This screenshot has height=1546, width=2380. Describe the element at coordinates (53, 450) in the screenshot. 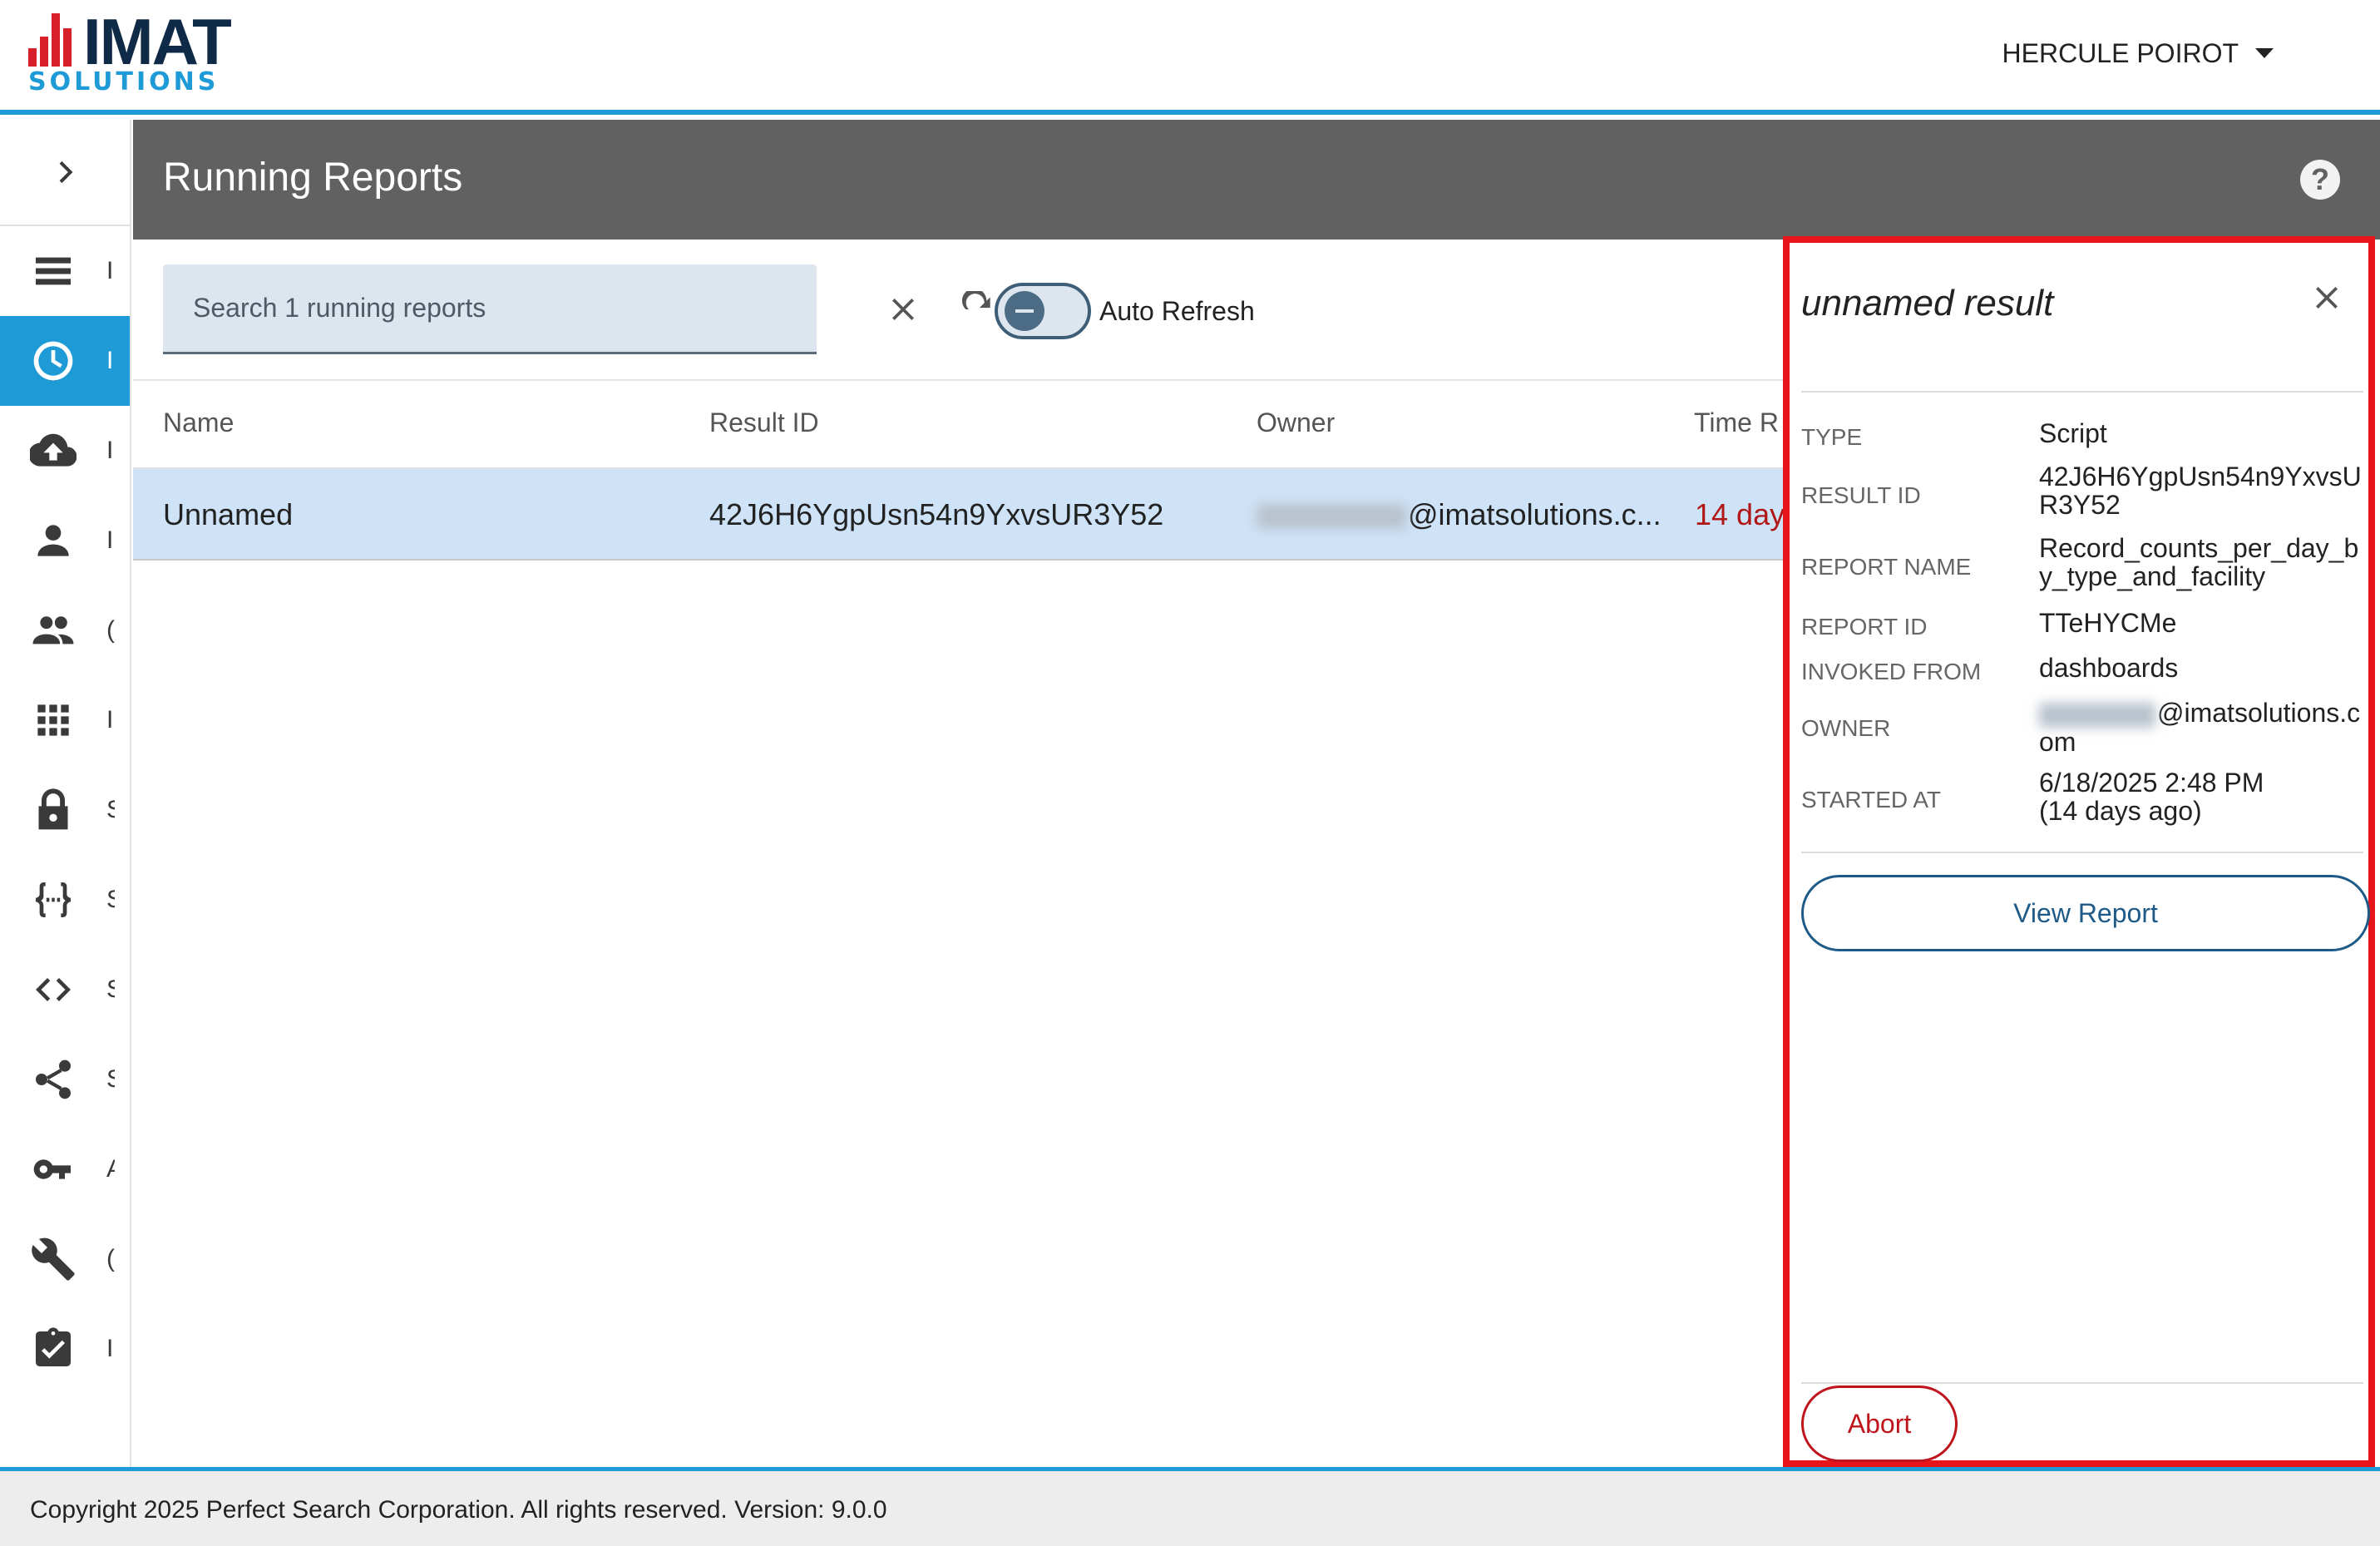

I see `cloud-upload-icon` at that location.